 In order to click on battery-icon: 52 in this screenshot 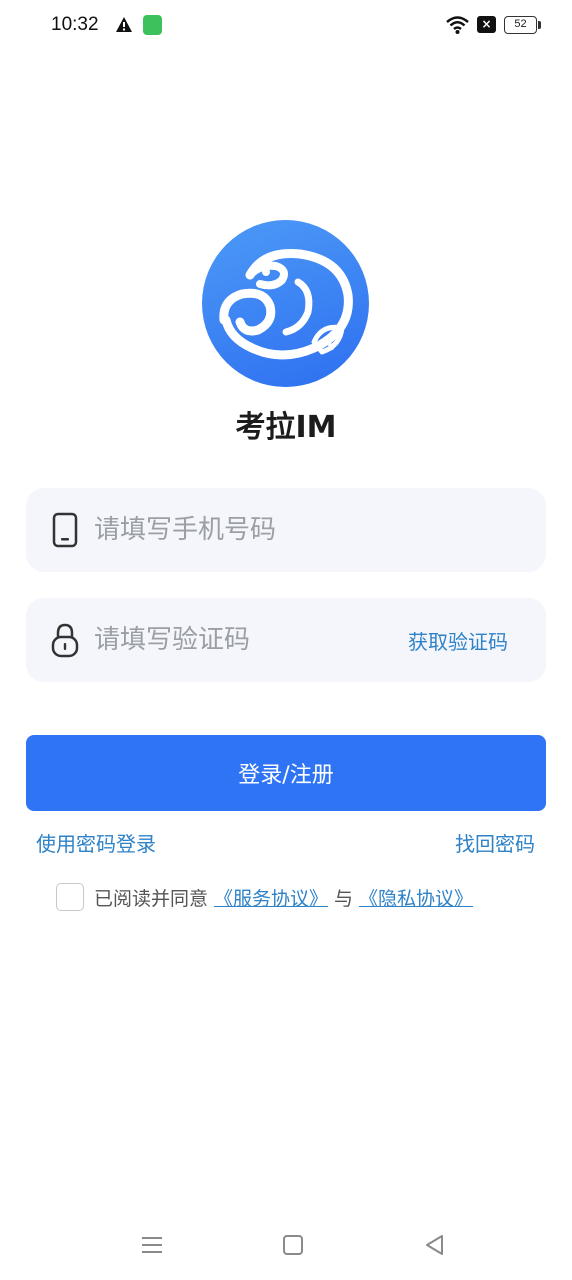, I will do `click(520, 25)`.